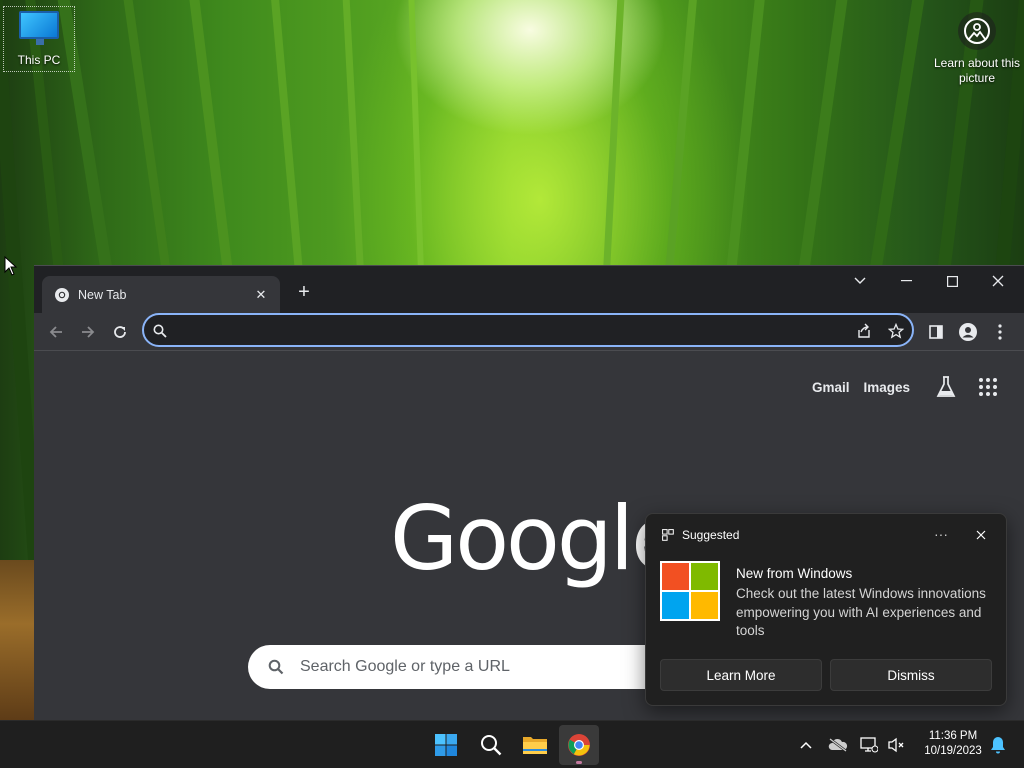 This screenshot has height=768, width=1024. I want to click on notification-header: Suggested, so click(700, 535).